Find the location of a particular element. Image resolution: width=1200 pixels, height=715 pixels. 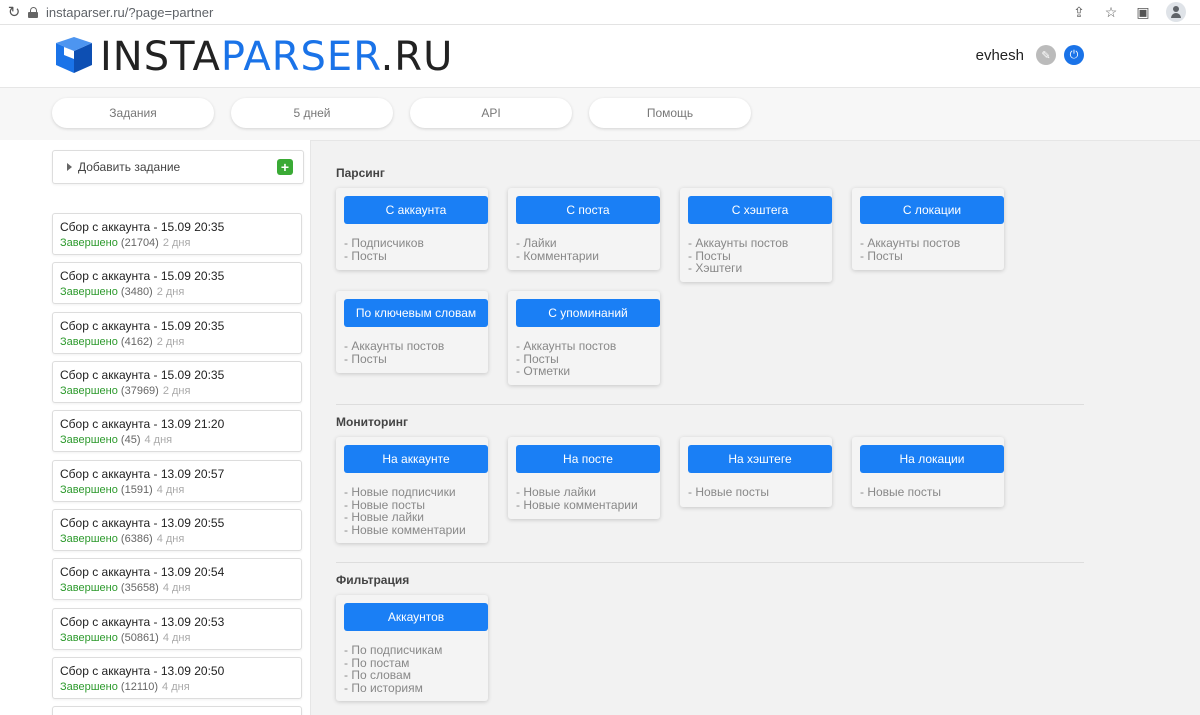

edit-icon: ✎ is located at coordinates (1046, 55).